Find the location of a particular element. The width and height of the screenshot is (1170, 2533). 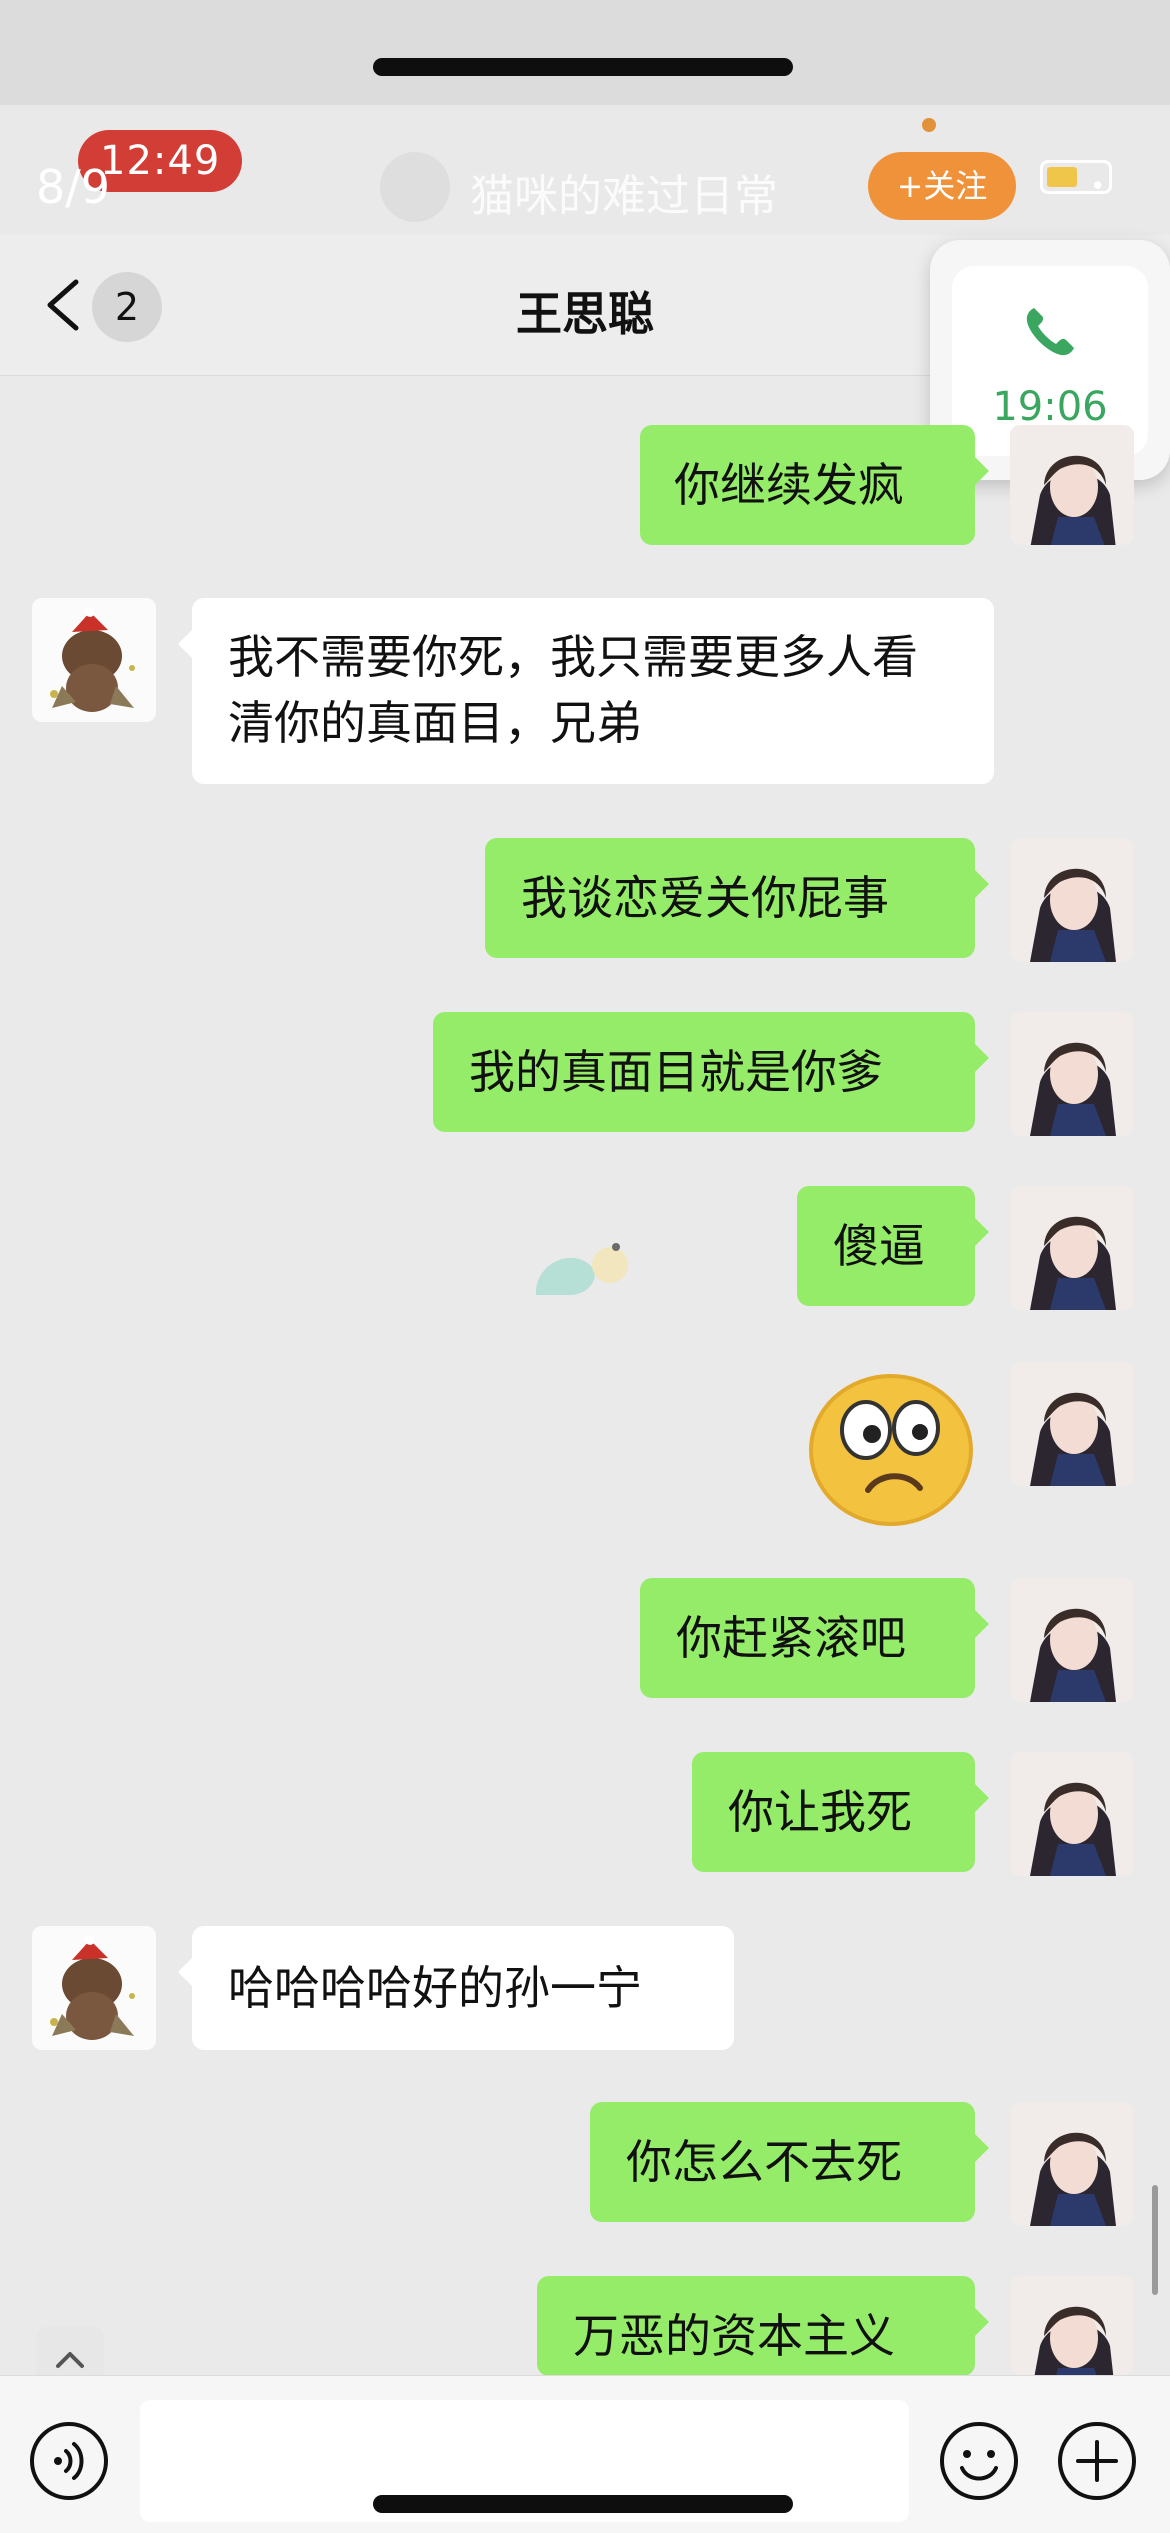

message-bubble-received: 我不需要你死，我只需要更多人看清你的真面目，兄弟 is located at coordinates (586, 691).